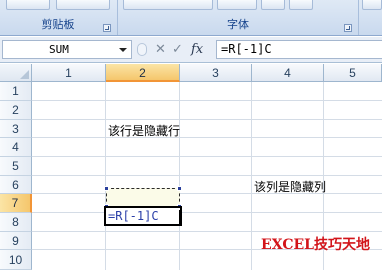  I want to click on enter-check-icon: ✓, so click(177, 49).